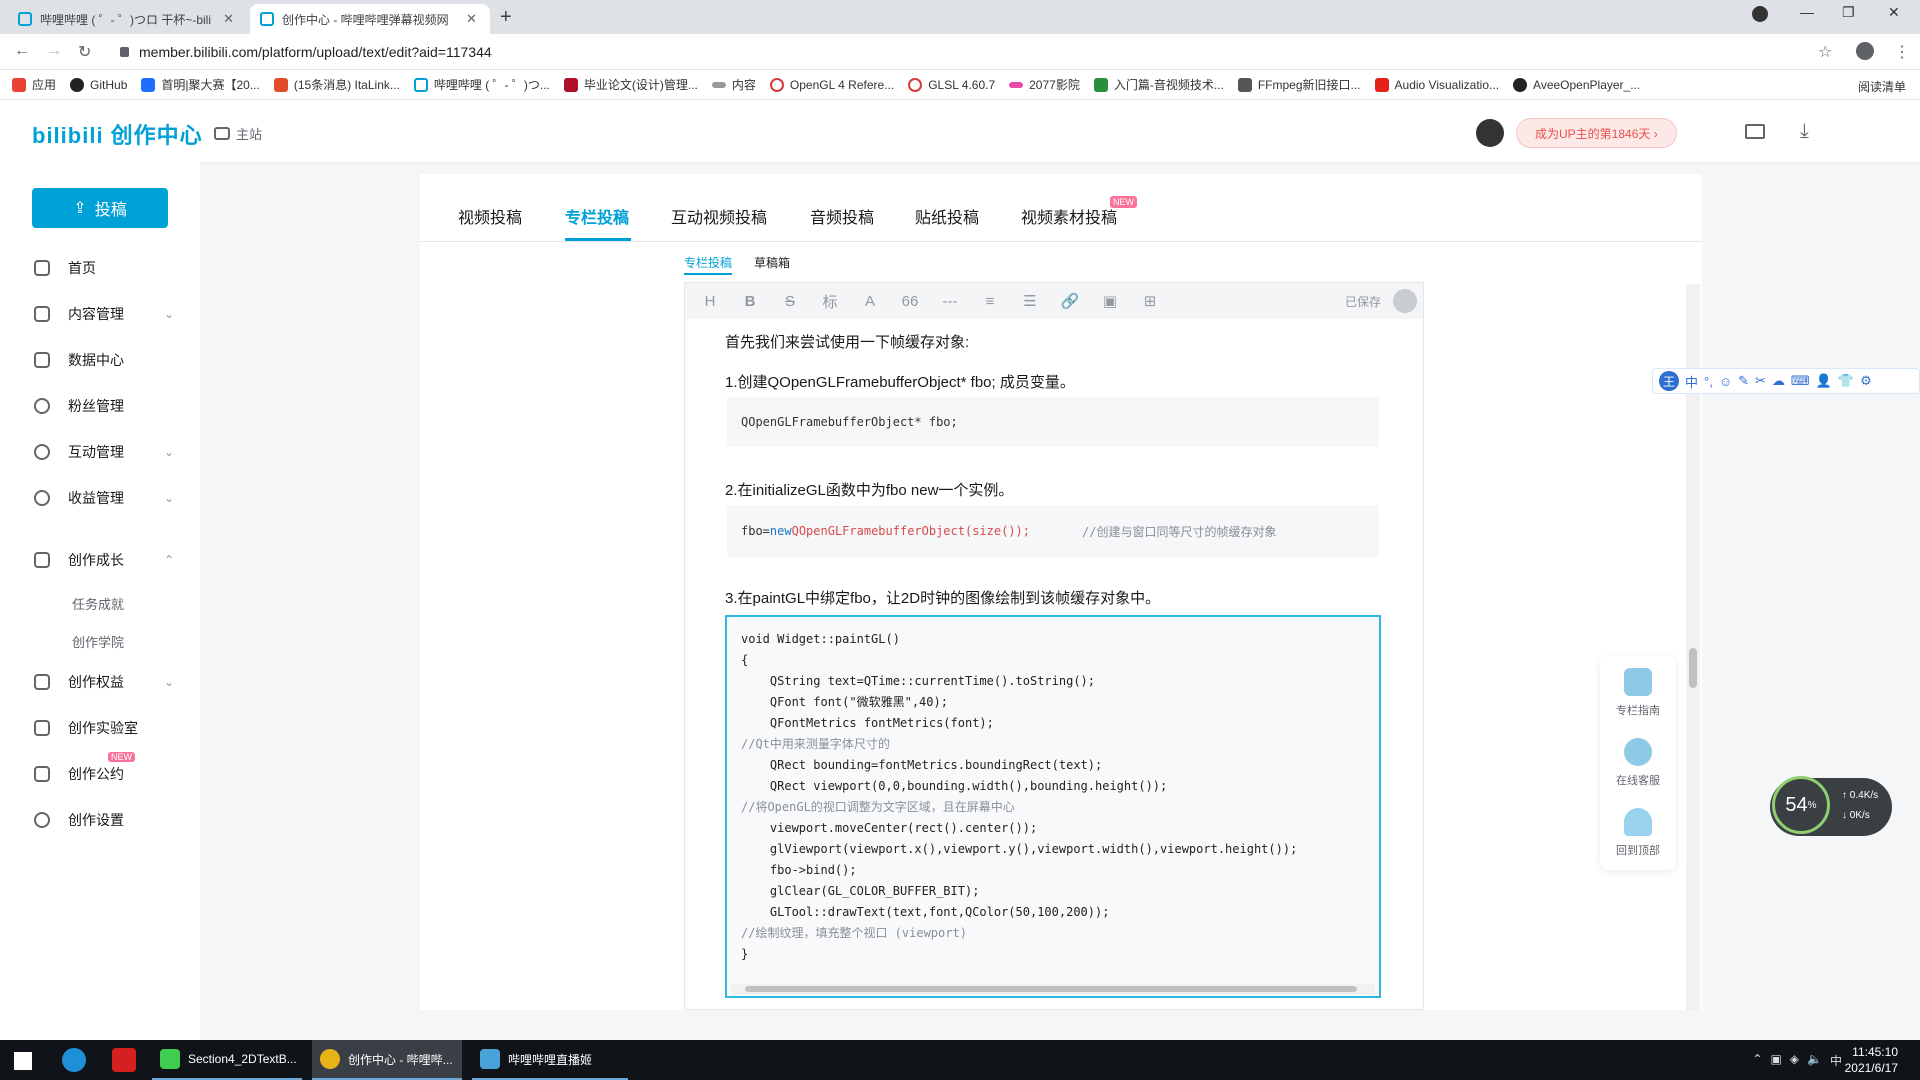 This screenshot has height=1080, width=1920. I want to click on account-icon, so click(1865, 51).